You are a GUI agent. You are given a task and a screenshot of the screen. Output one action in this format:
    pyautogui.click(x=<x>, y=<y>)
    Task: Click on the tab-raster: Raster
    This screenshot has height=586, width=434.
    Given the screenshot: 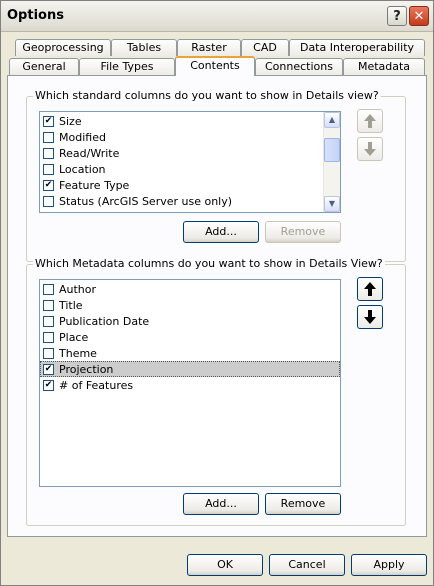 What is the action you would take?
    pyautogui.click(x=209, y=47)
    